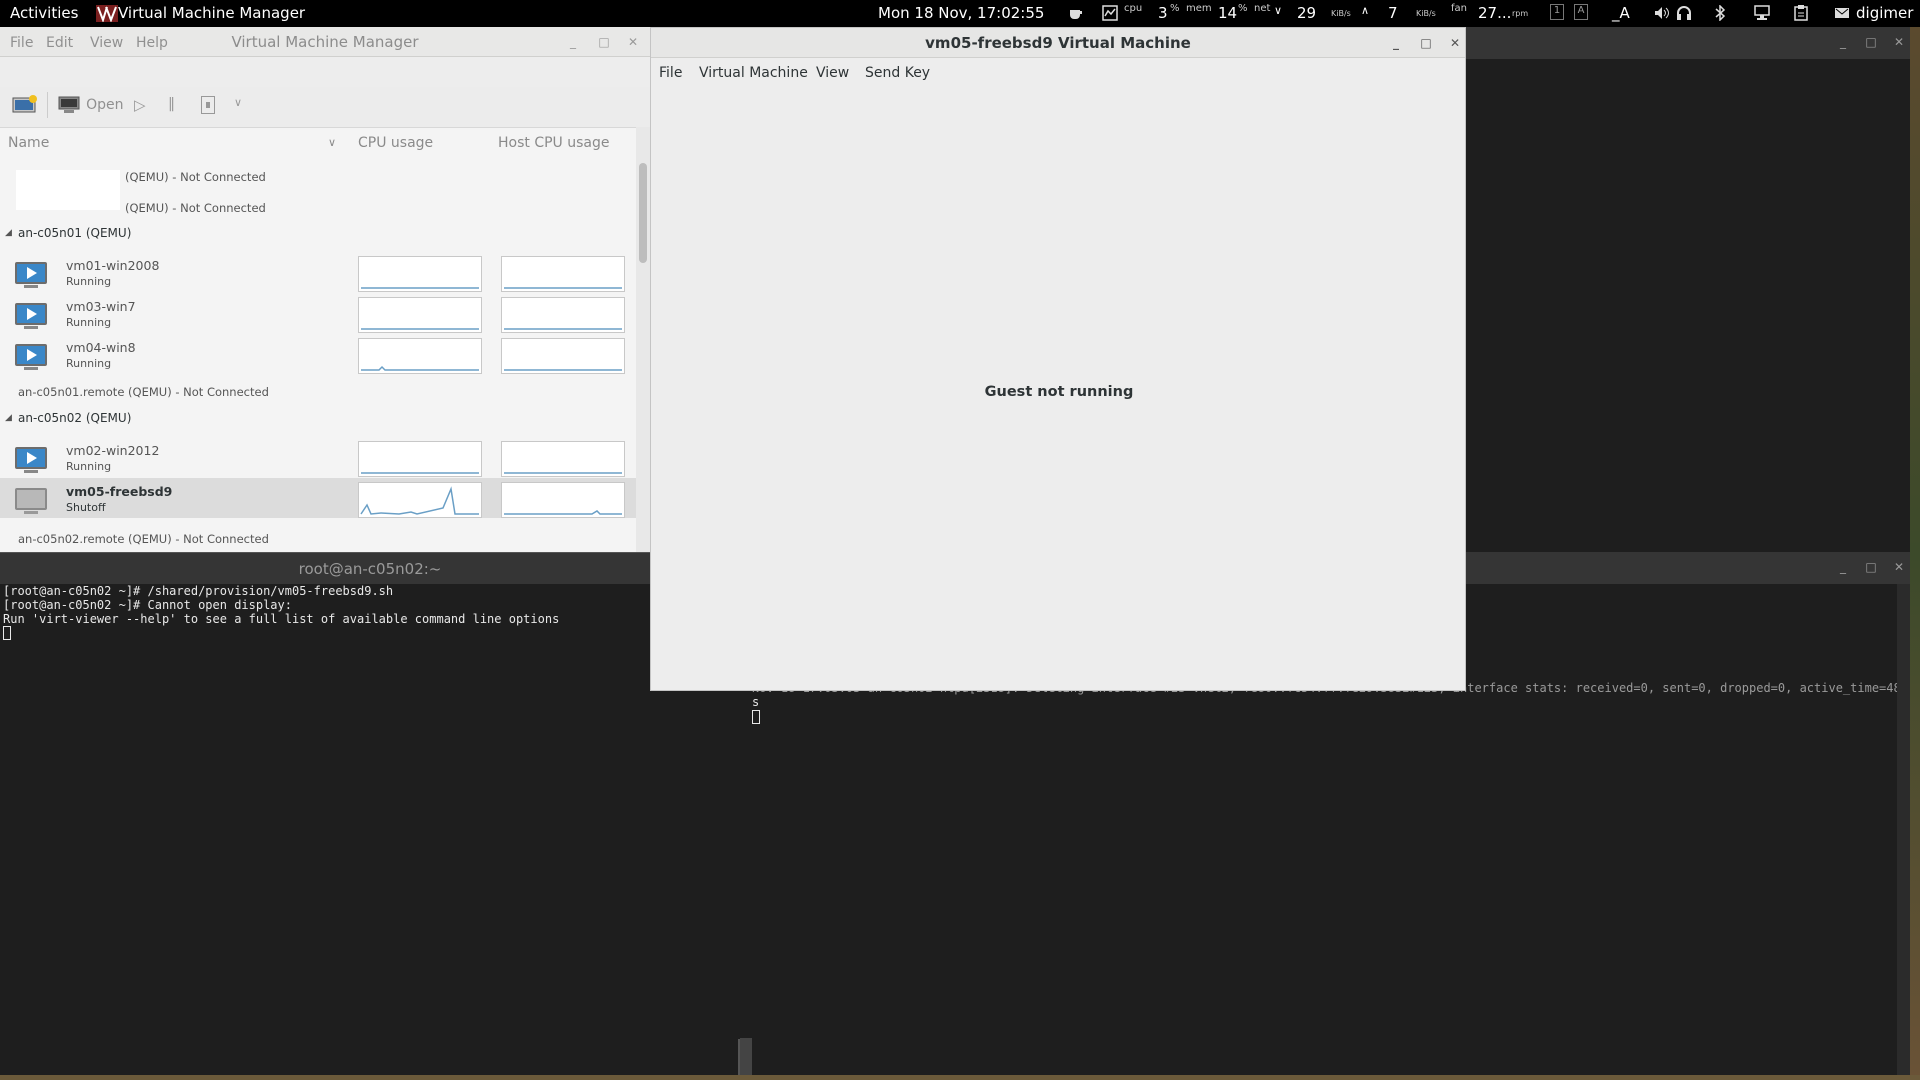  What do you see at coordinates (89, 466) in the screenshot?
I see `vm-status: Running` at bounding box center [89, 466].